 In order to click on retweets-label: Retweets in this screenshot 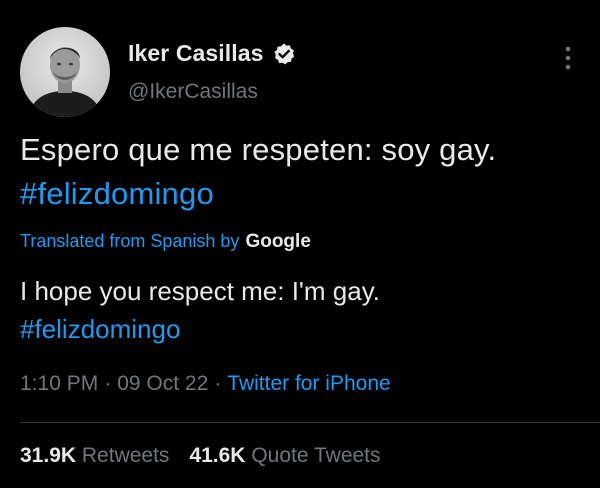, I will do `click(125, 455)`.